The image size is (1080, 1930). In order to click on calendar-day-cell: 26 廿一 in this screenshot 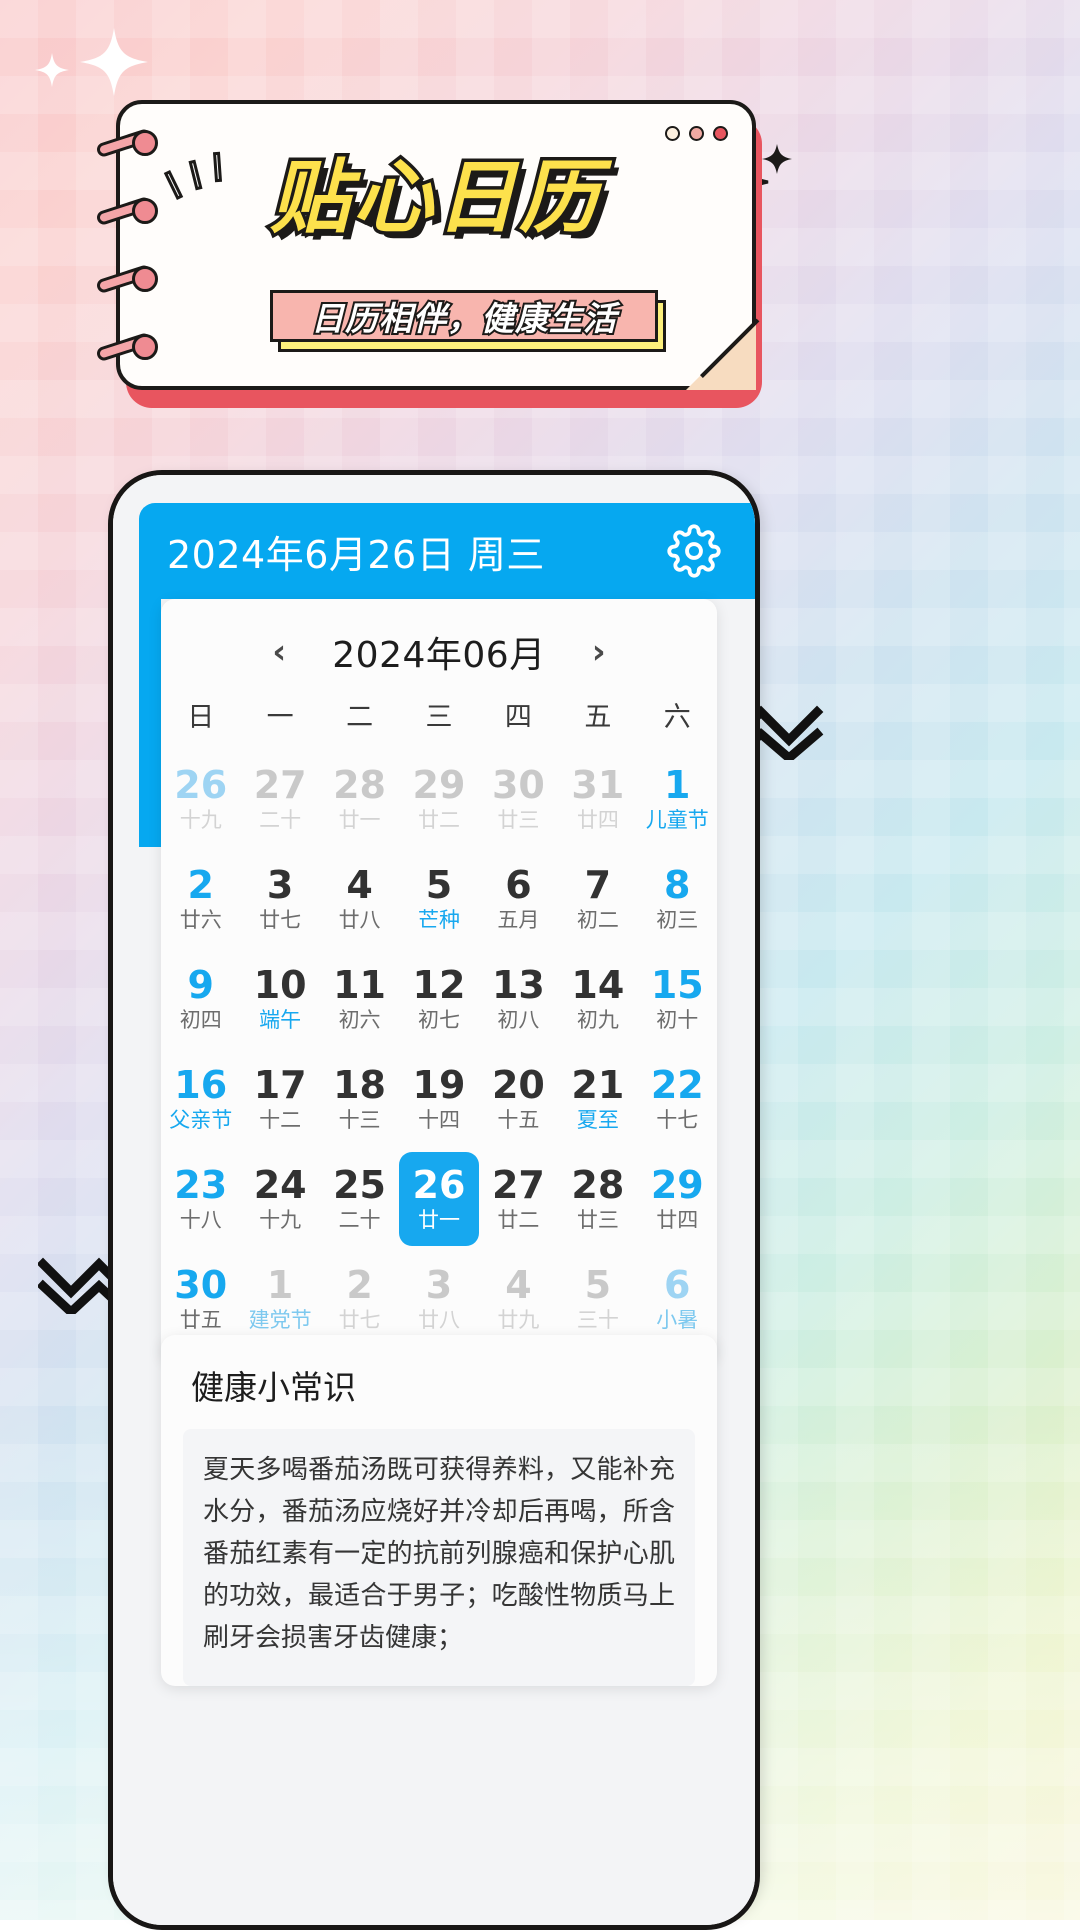, I will do `click(439, 1199)`.